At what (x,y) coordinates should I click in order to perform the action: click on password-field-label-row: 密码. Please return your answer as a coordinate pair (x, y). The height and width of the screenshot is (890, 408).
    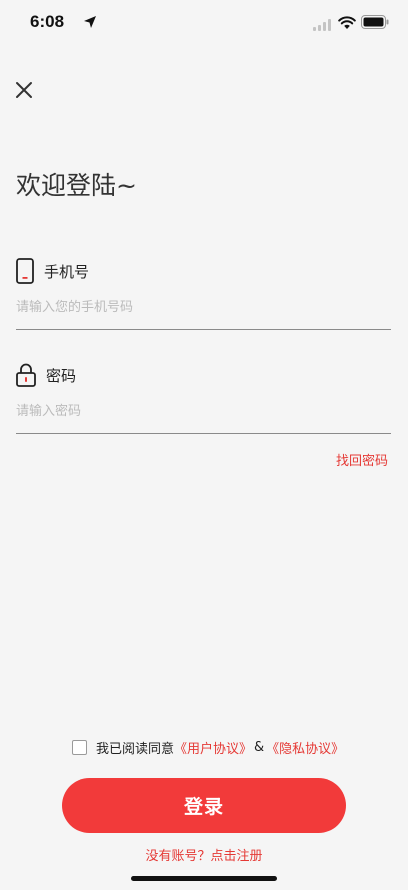
    Looking at the image, I should click on (46, 375).